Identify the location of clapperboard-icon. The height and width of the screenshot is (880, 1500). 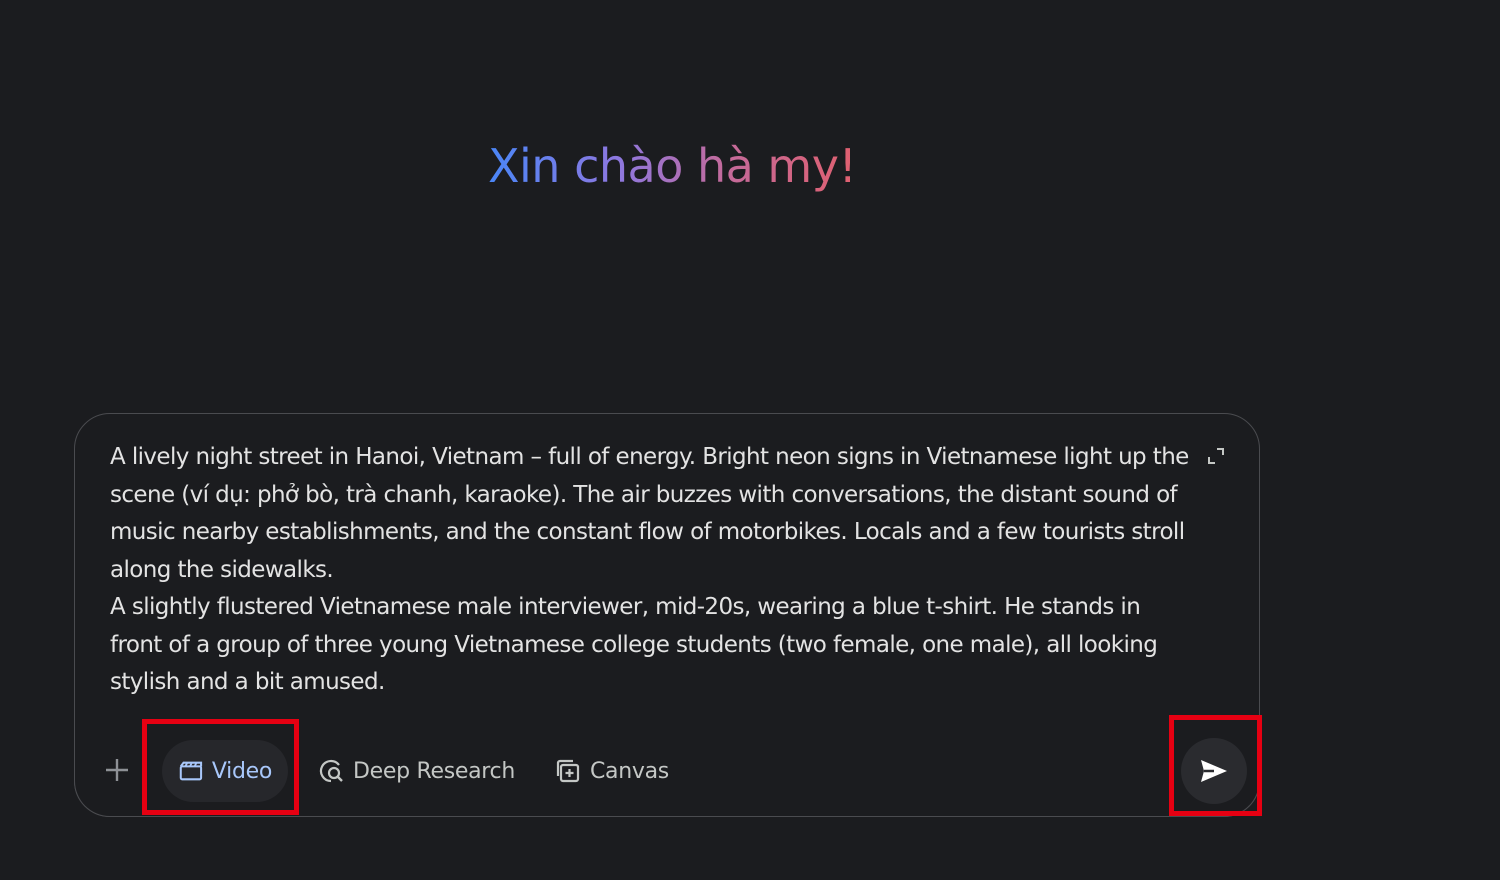
(191, 771).